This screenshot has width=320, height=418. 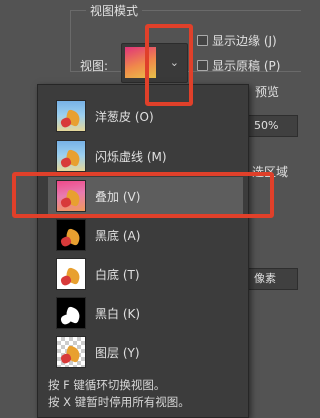 What do you see at coordinates (131, 157) in the screenshot?
I see `menu-item-label: 闪烁虚线 (M)` at bounding box center [131, 157].